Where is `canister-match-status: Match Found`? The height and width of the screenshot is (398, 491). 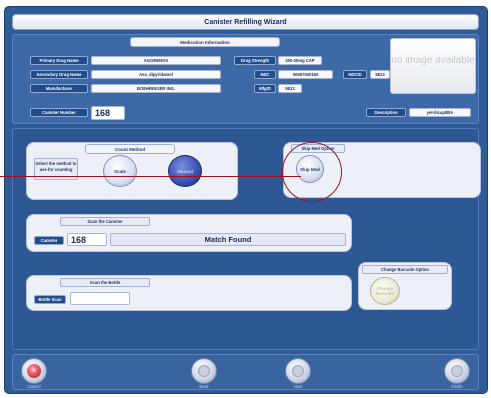 canister-match-status: Match Found is located at coordinates (228, 239).